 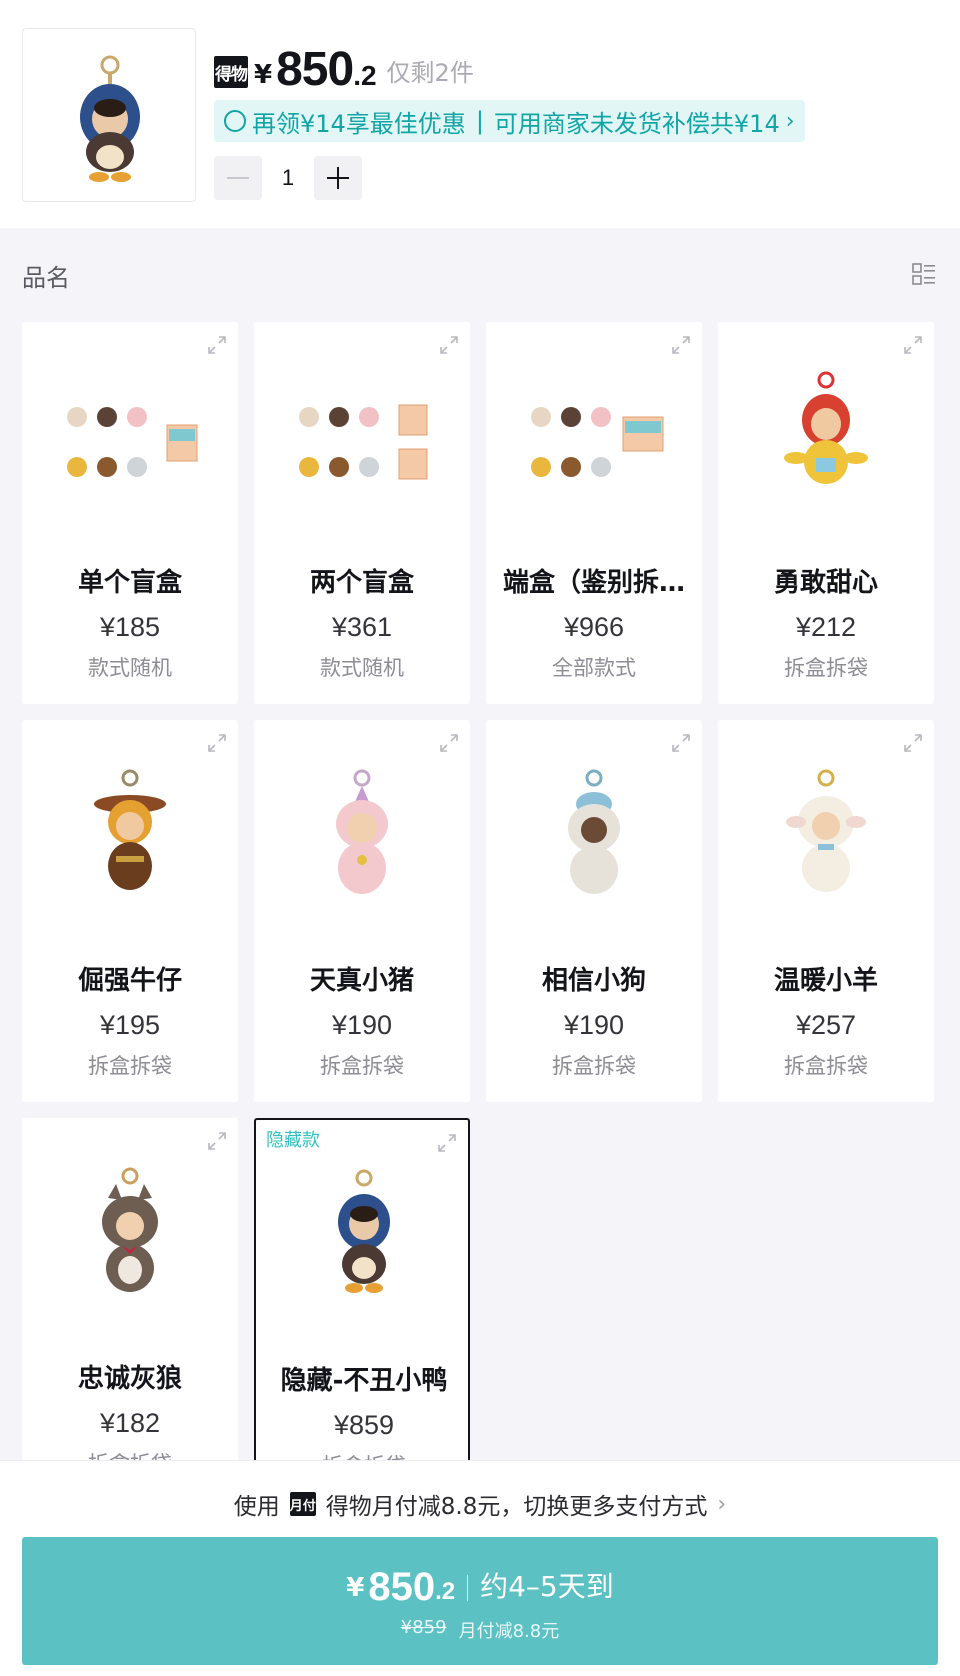 I want to click on divider, so click(x=468, y=1588).